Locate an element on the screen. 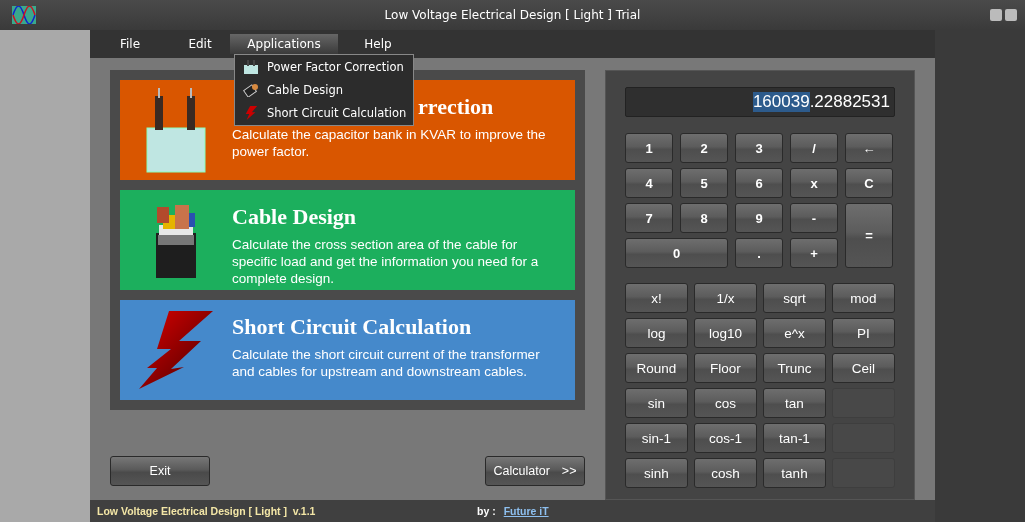 The height and width of the screenshot is (522, 1025). calculator-key: - is located at coordinates (814, 218).